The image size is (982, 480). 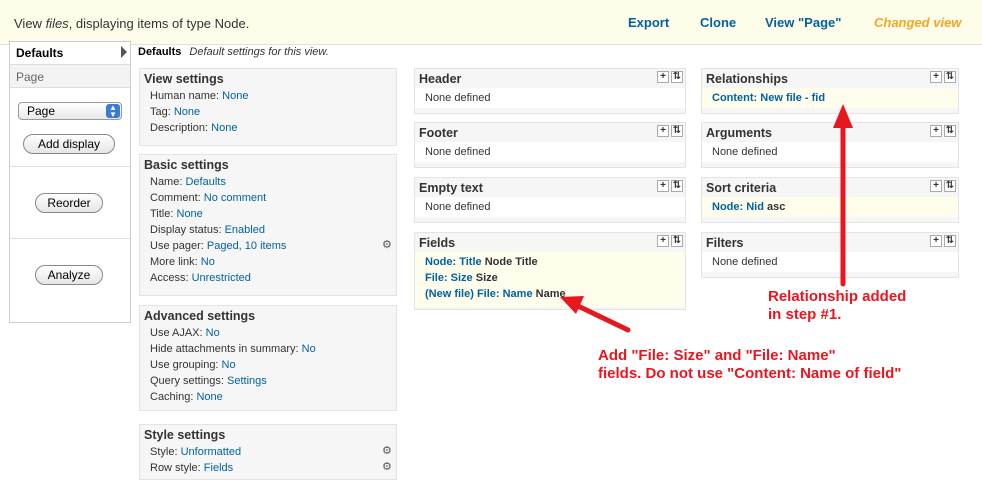 What do you see at coordinates (603, 318) in the screenshot?
I see `fields-arrow-shaft` at bounding box center [603, 318].